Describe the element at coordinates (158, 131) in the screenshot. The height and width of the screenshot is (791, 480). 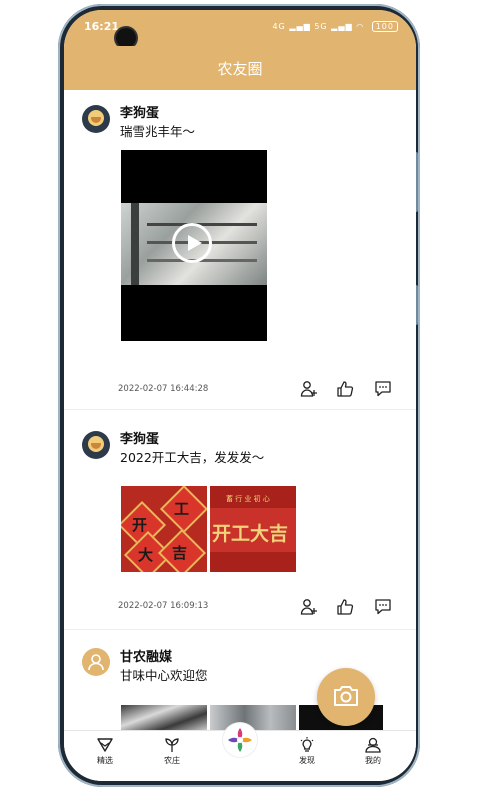
I see `post-text: 瑞雪兆丰年～` at that location.